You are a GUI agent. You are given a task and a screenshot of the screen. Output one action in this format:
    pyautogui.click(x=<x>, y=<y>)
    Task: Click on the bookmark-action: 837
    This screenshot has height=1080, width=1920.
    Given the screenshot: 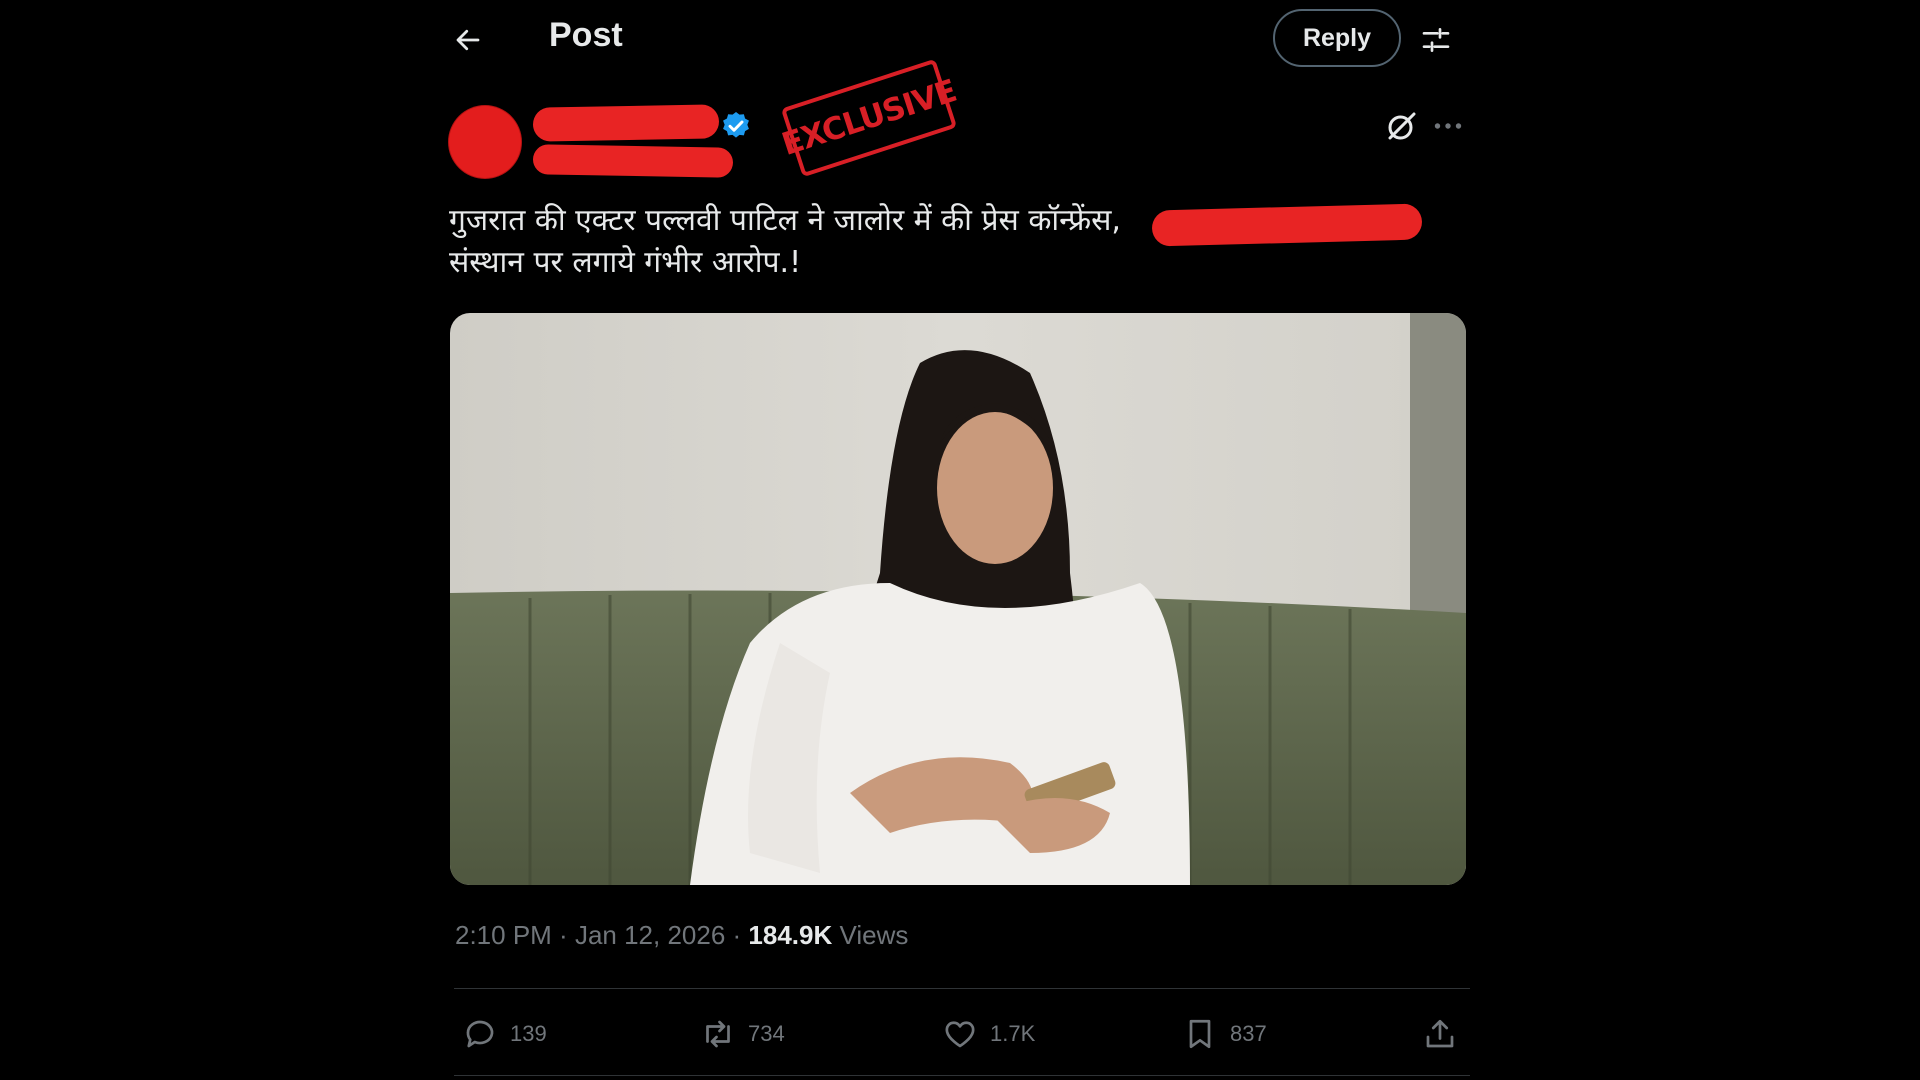 What is the action you would take?
    pyautogui.click(x=1224, y=1034)
    